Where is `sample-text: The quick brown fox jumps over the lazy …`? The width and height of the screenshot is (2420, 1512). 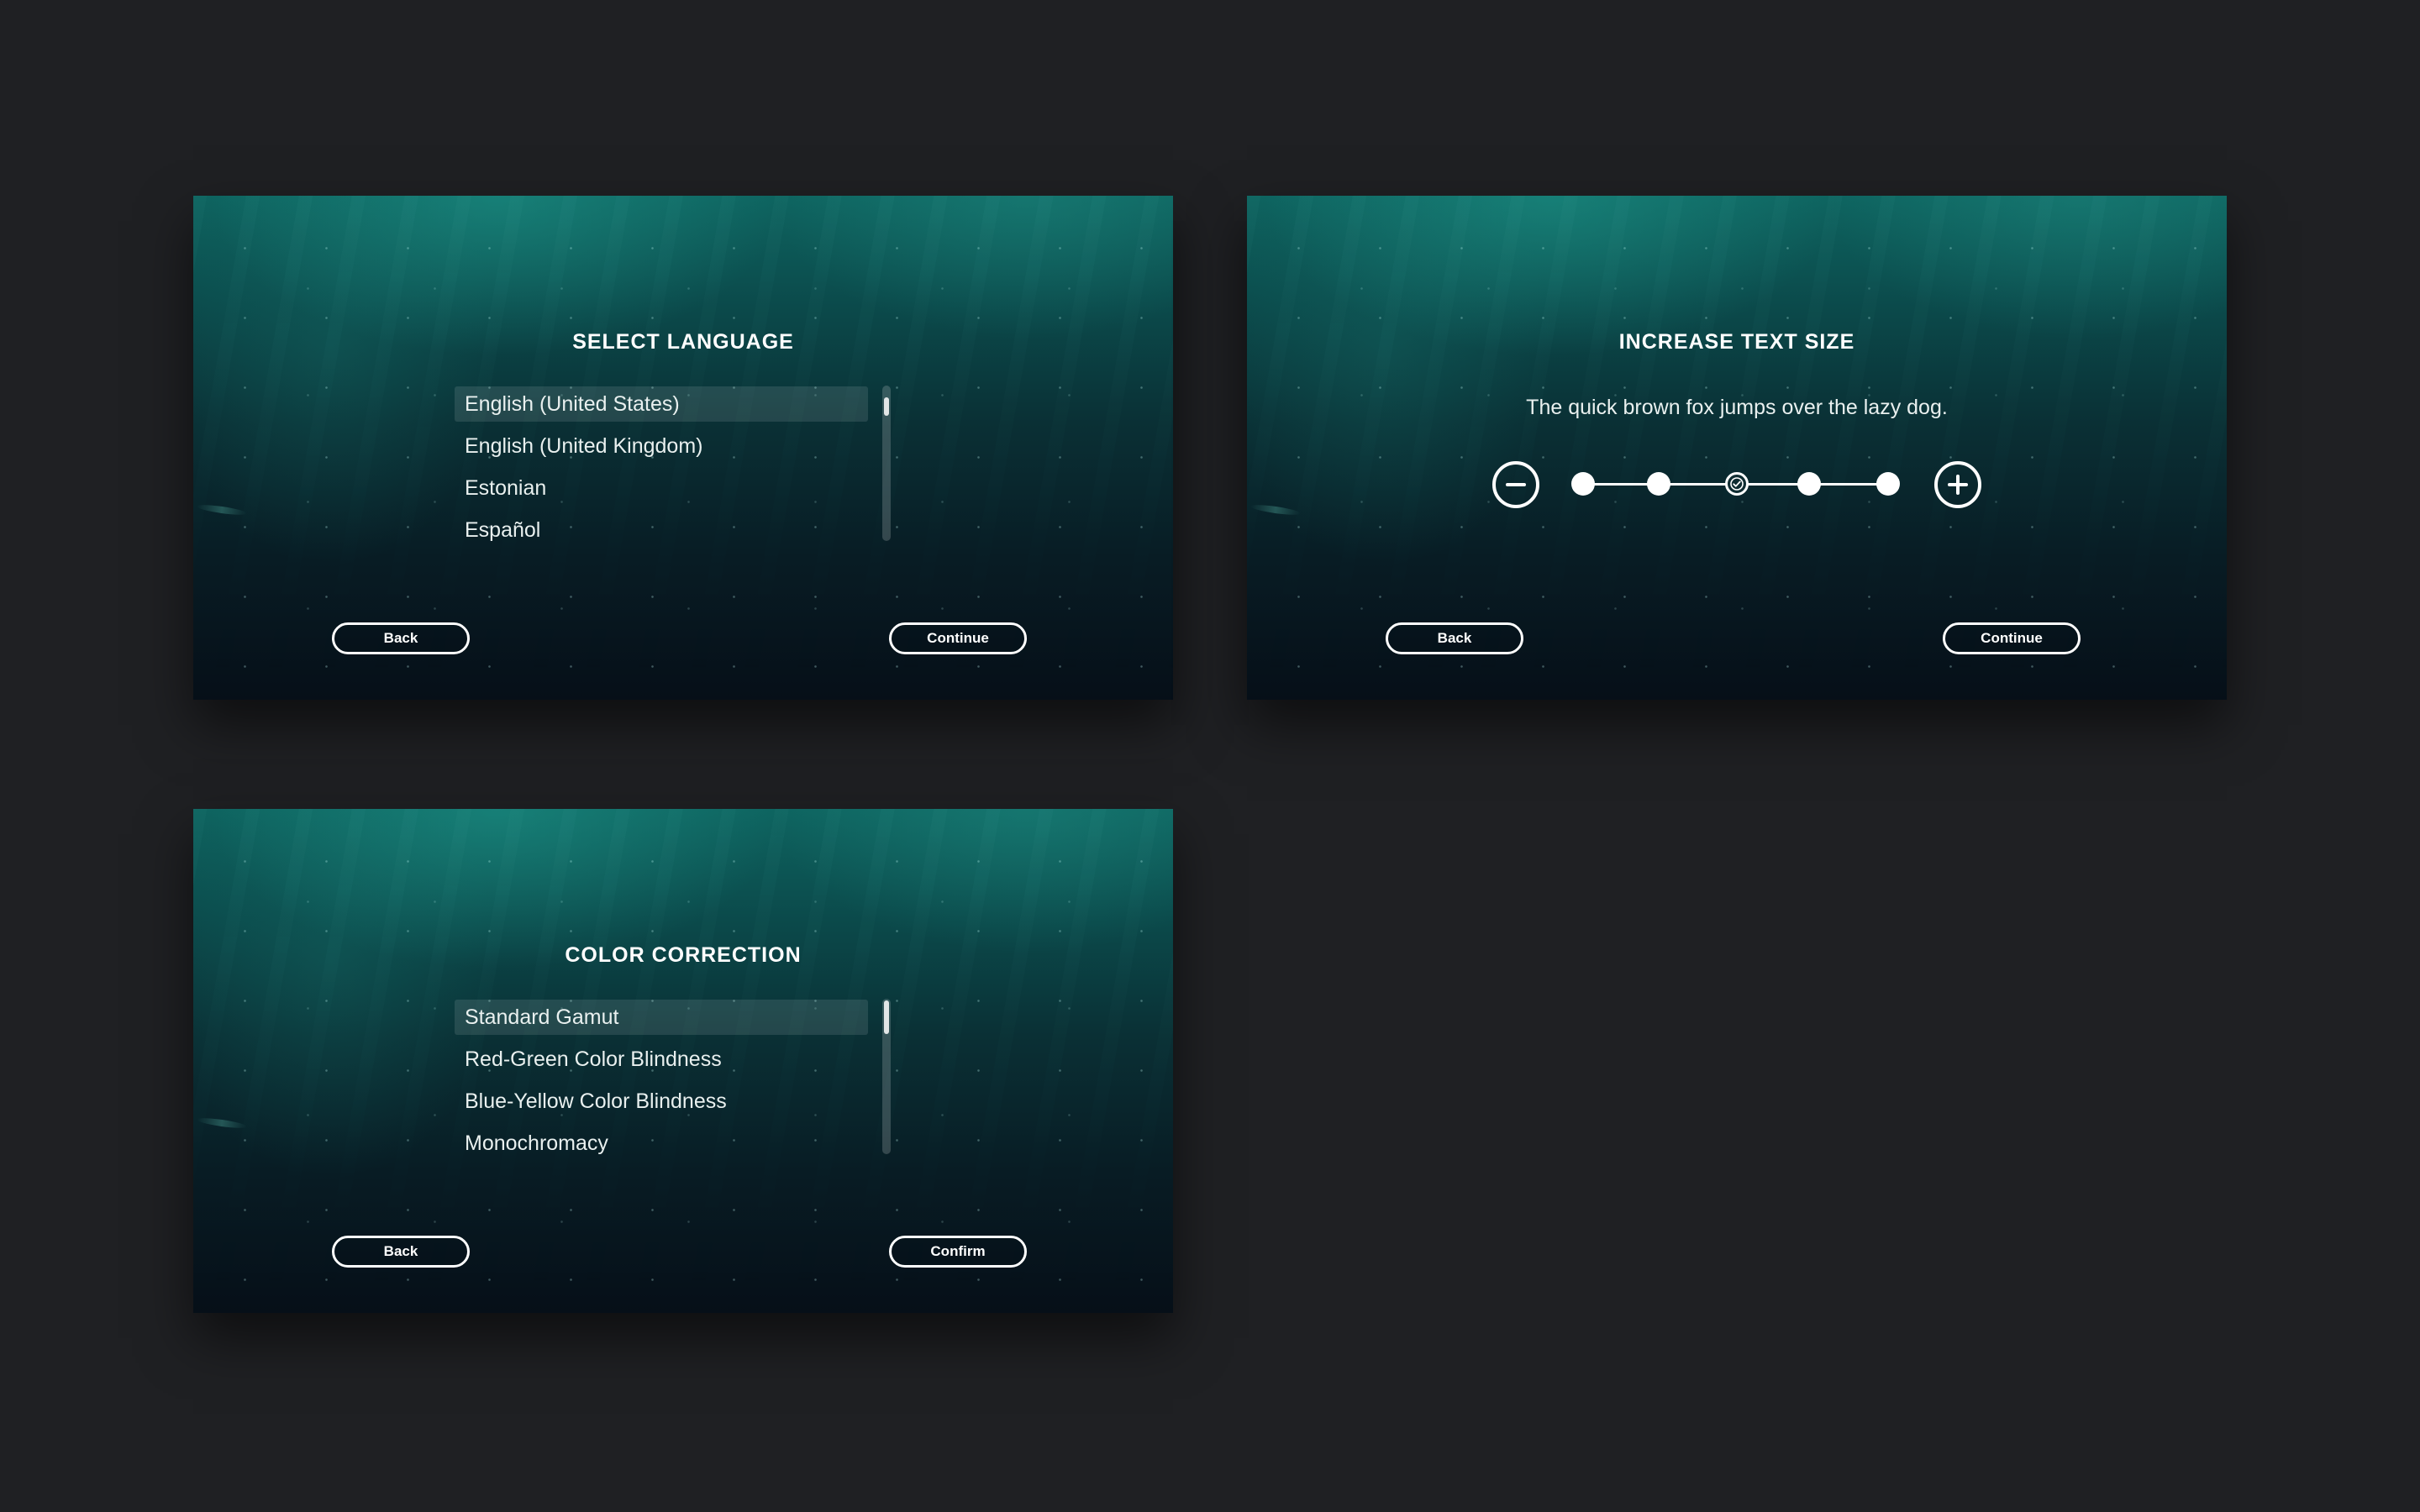
sample-text: The quick brown fox jumps over the lazy … is located at coordinates (1737, 407).